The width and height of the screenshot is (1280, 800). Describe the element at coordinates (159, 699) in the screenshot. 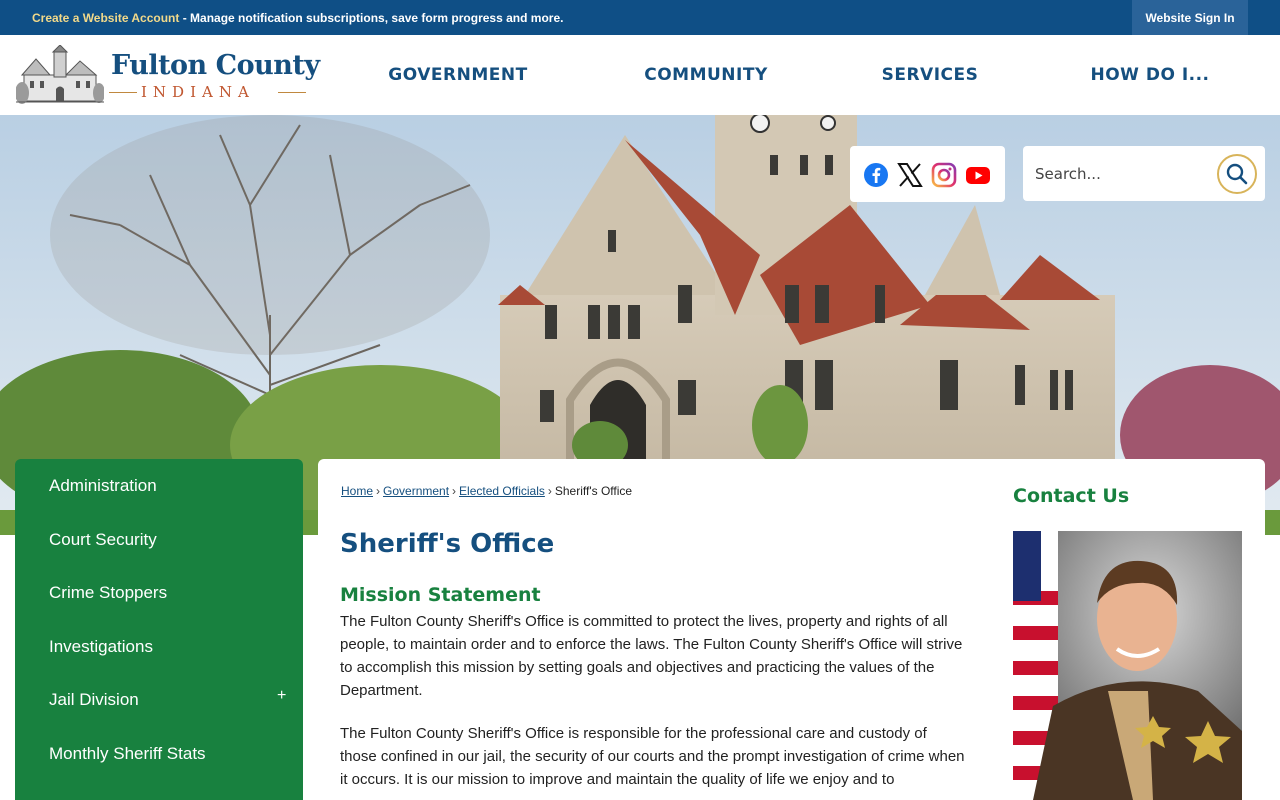

I see `sidebar-item-jail-division: Jail Division +` at that location.